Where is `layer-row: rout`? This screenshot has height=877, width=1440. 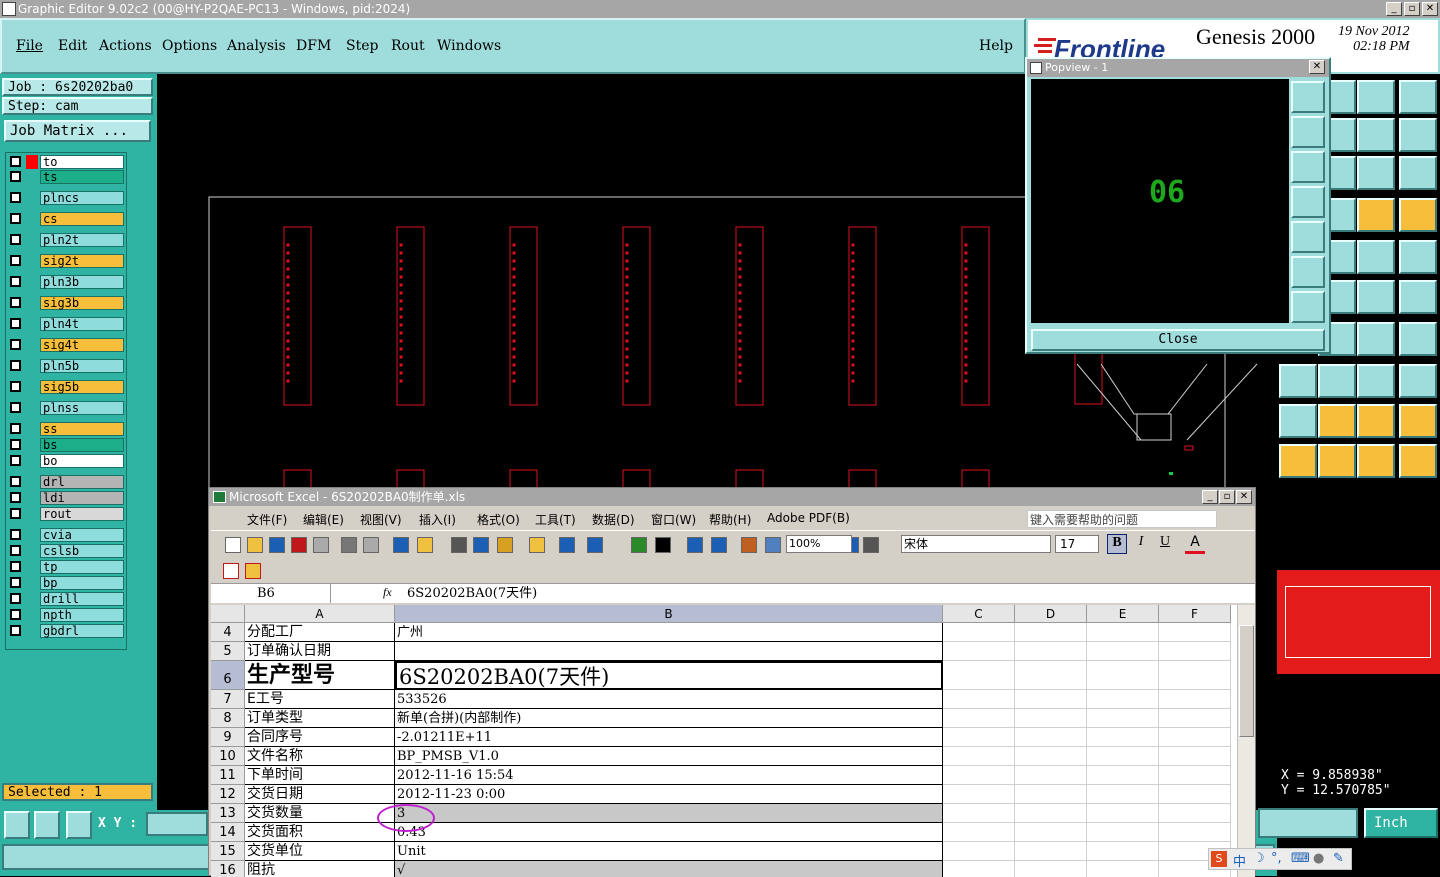
layer-row: rout is located at coordinates (67, 514).